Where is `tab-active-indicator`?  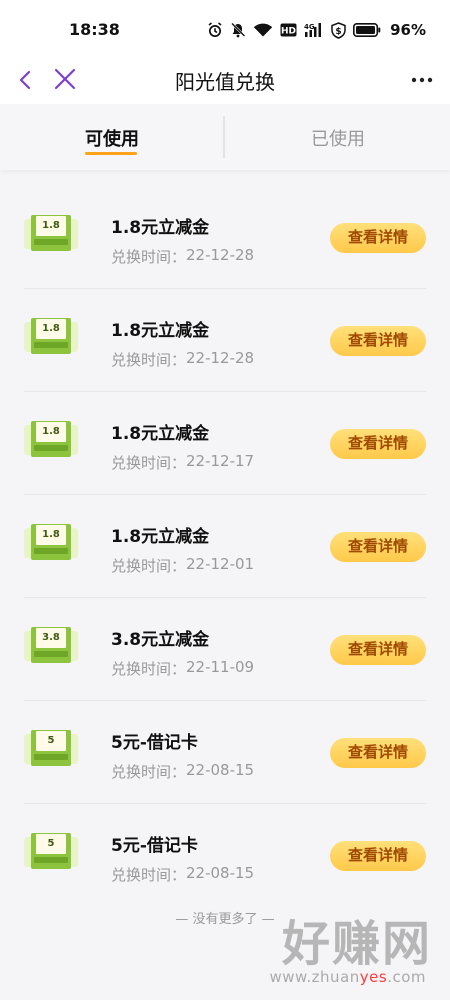
tab-active-indicator is located at coordinates (111, 153).